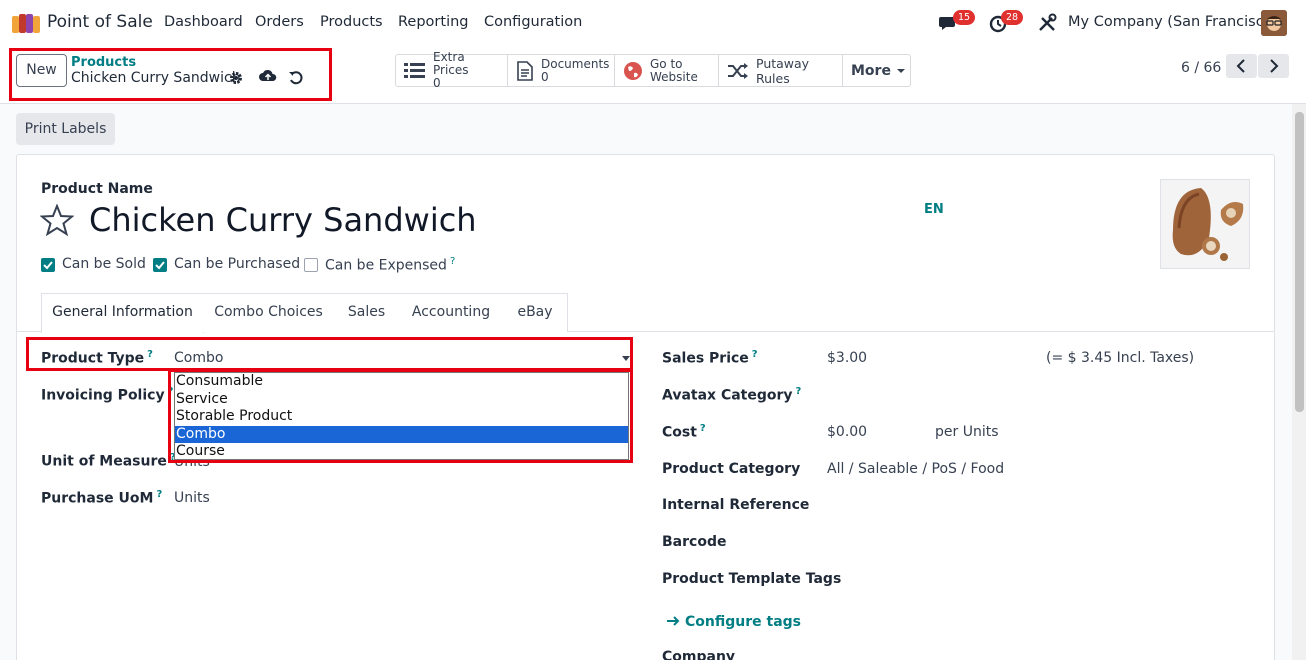  Describe the element at coordinates (1173, 22) in the screenshot. I see `company-switcher: My Company (San Francisco)` at that location.